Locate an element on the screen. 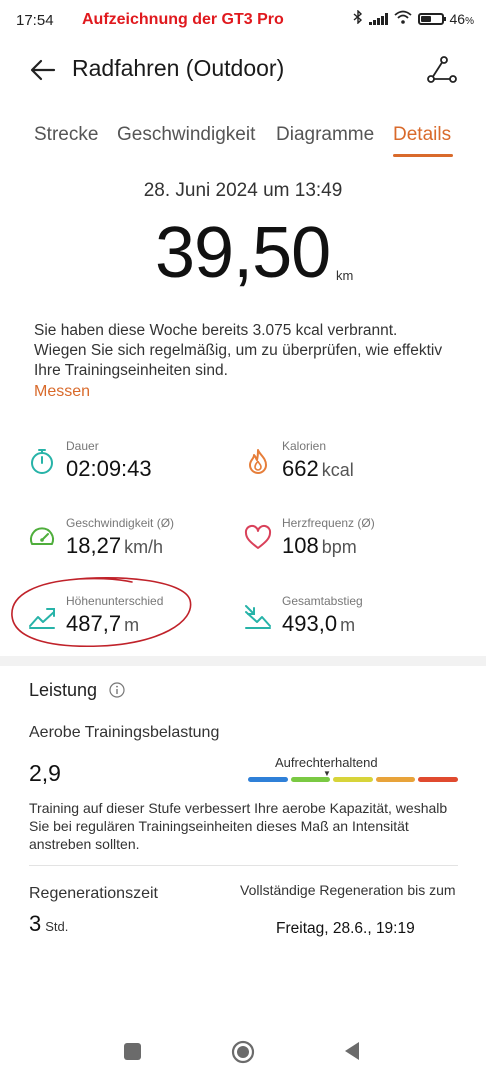  recovery-time-value: 3 Std. is located at coordinates (49, 923).